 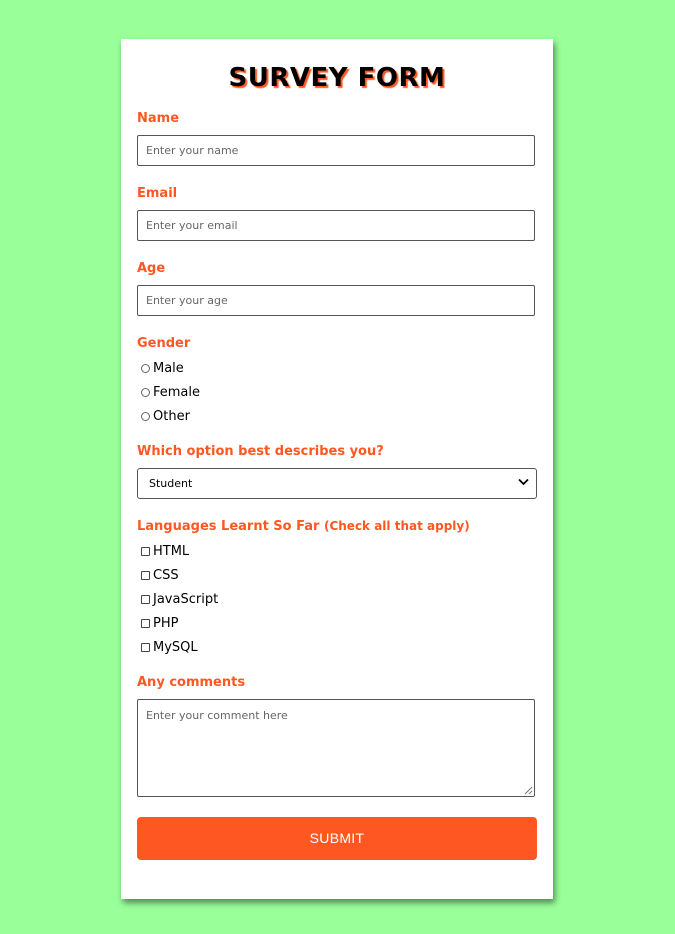 I want to click on form-title: SURVEY FORM, so click(x=337, y=78).